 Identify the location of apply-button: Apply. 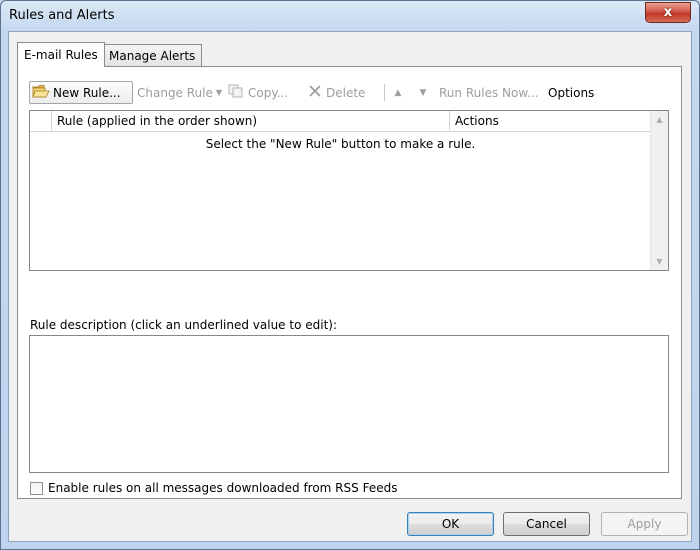
(644, 524).